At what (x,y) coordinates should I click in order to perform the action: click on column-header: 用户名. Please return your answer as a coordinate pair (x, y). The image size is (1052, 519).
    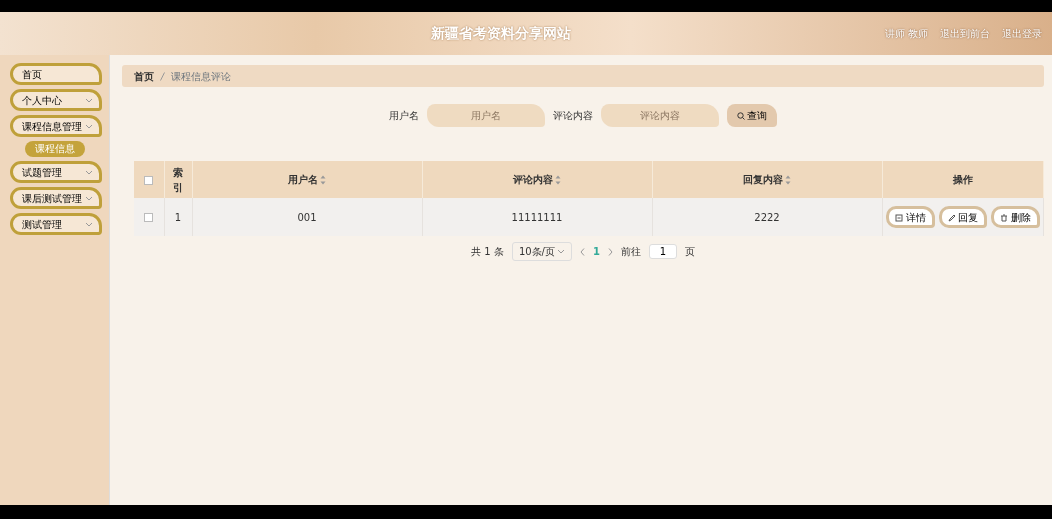
    Looking at the image, I should click on (302, 179).